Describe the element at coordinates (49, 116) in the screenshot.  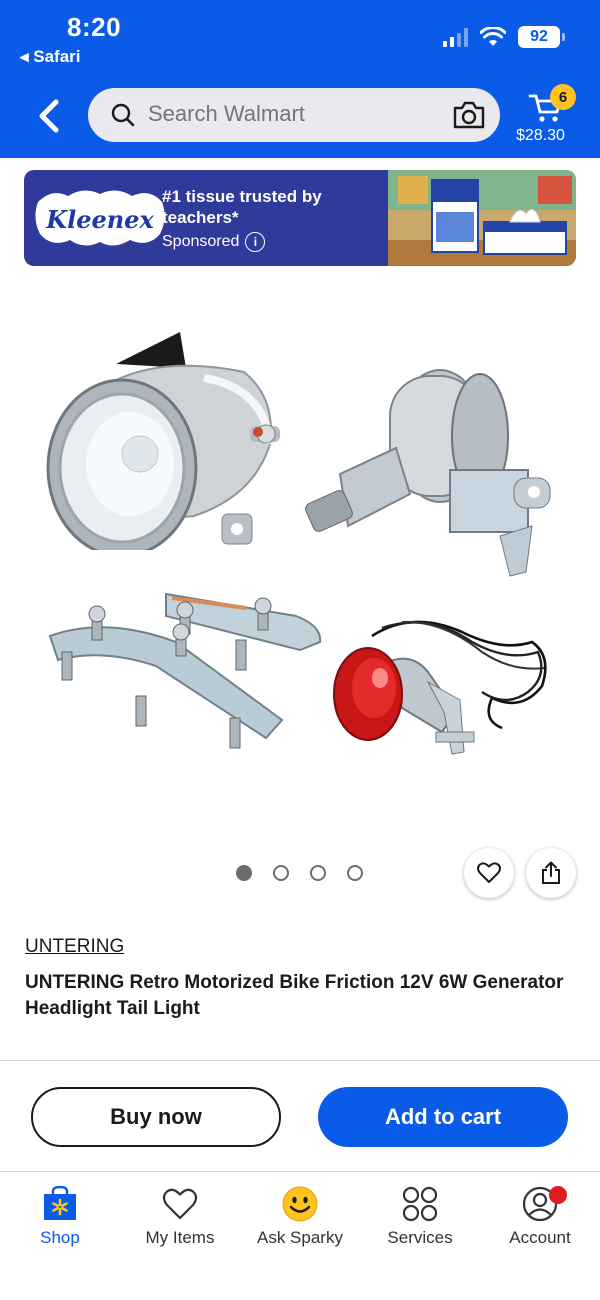
I see `back-chevron-icon` at that location.